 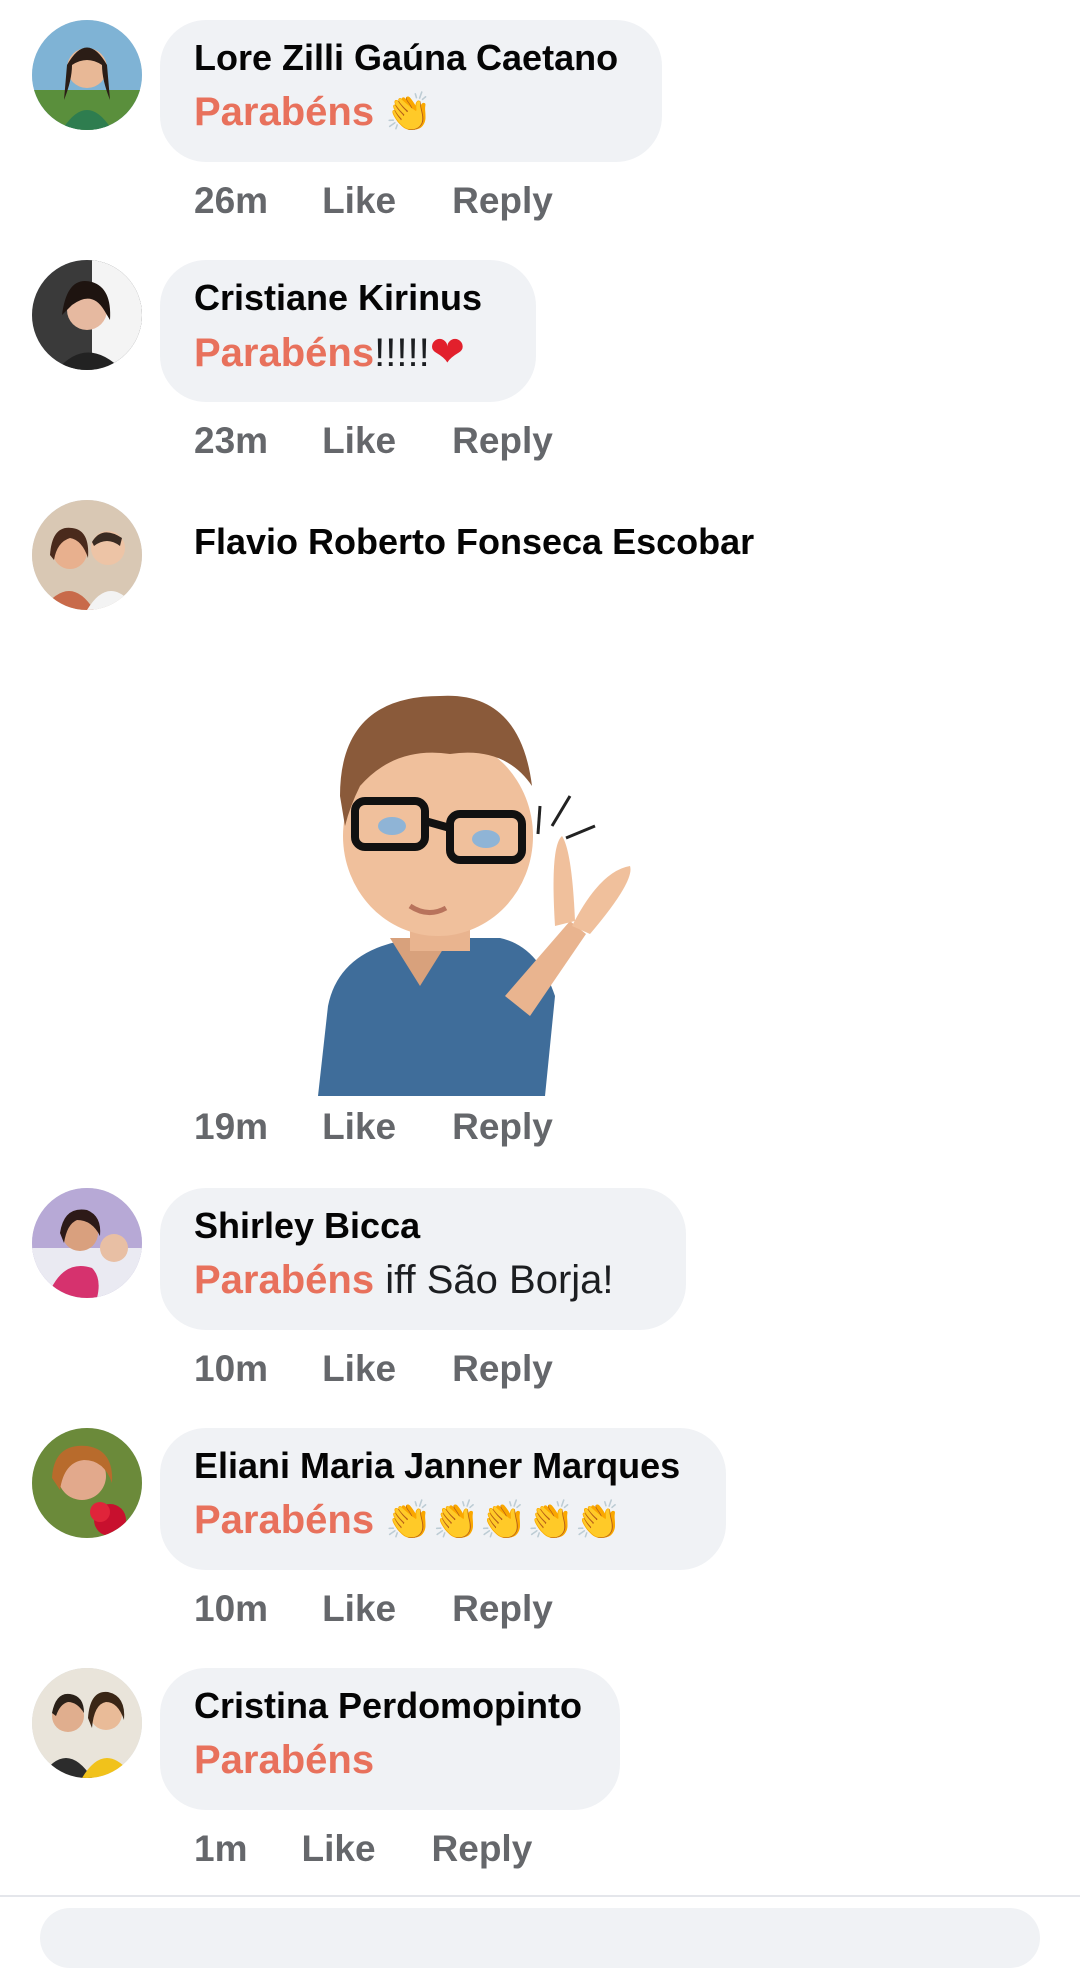 What do you see at coordinates (231, 441) in the screenshot?
I see `timestamp: 23m` at bounding box center [231, 441].